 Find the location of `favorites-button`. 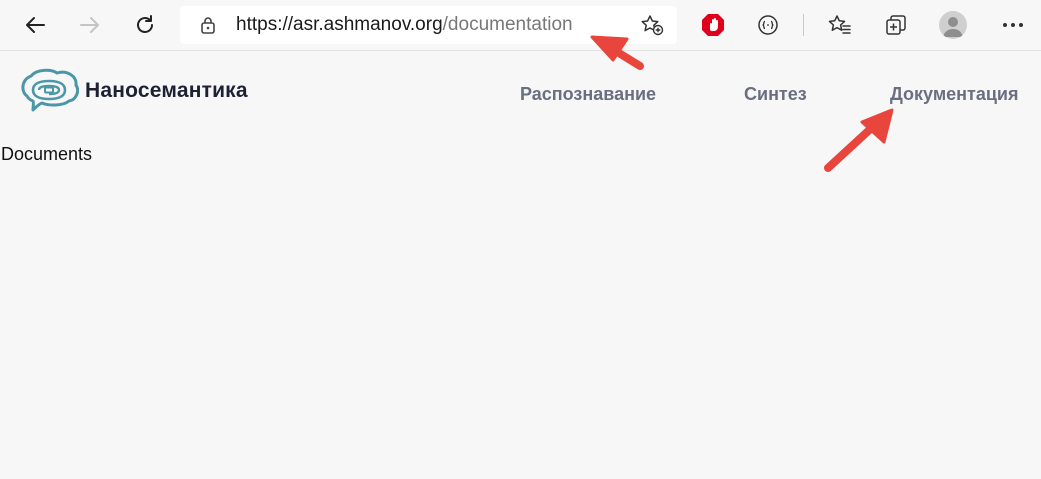

favorites-button is located at coordinates (840, 25).